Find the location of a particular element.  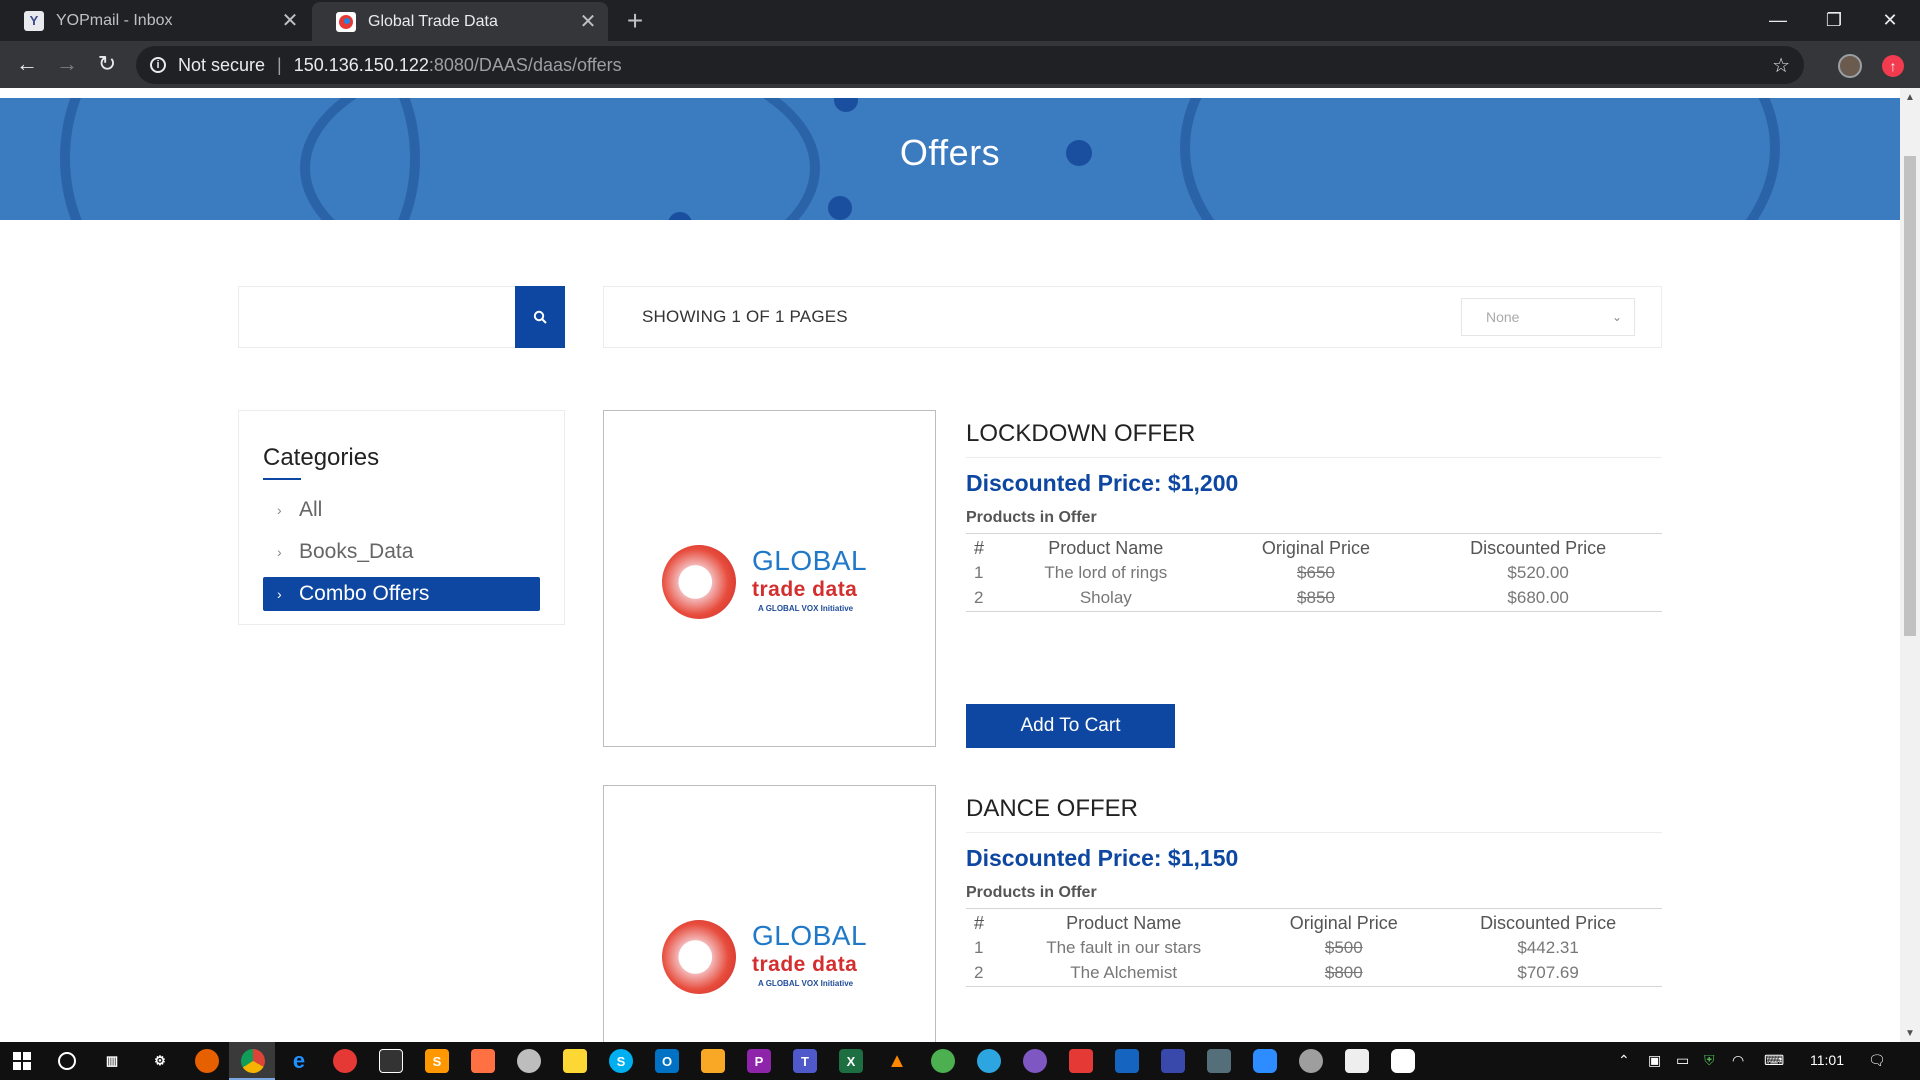

search-icon is located at coordinates (540, 317).